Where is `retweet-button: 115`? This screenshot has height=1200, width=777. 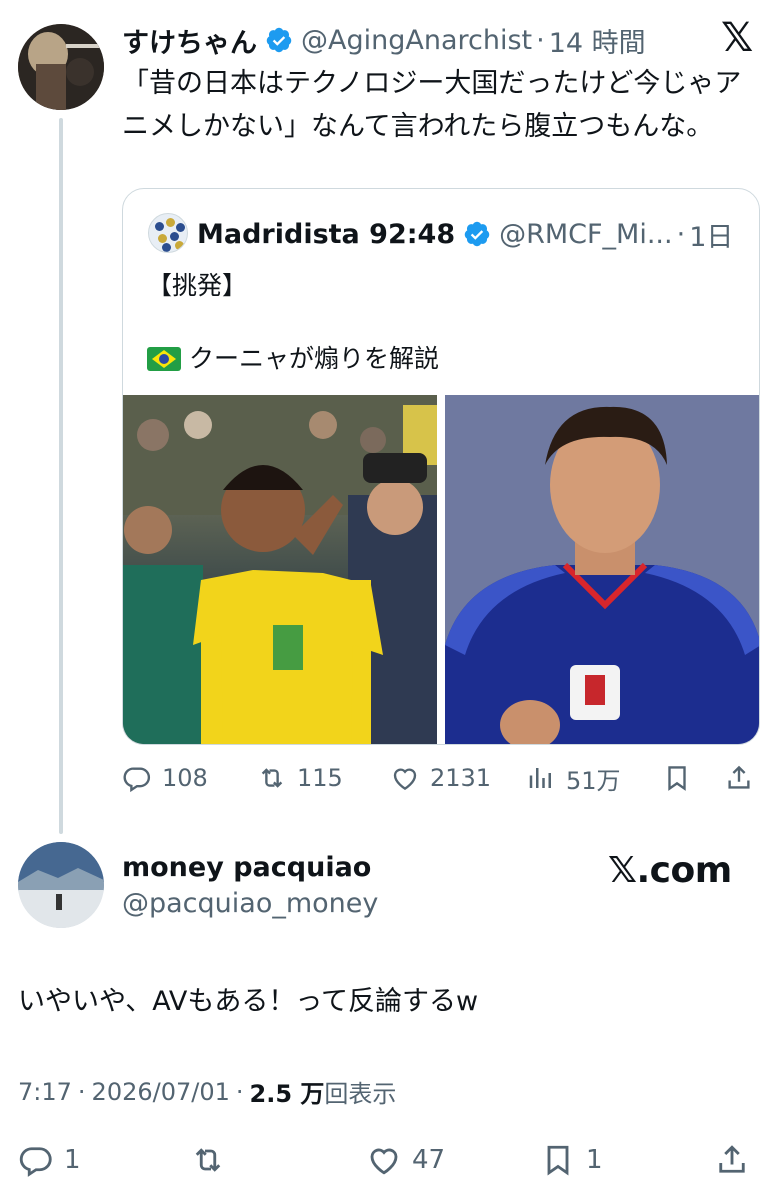
retweet-button: 115 is located at coordinates (300, 778).